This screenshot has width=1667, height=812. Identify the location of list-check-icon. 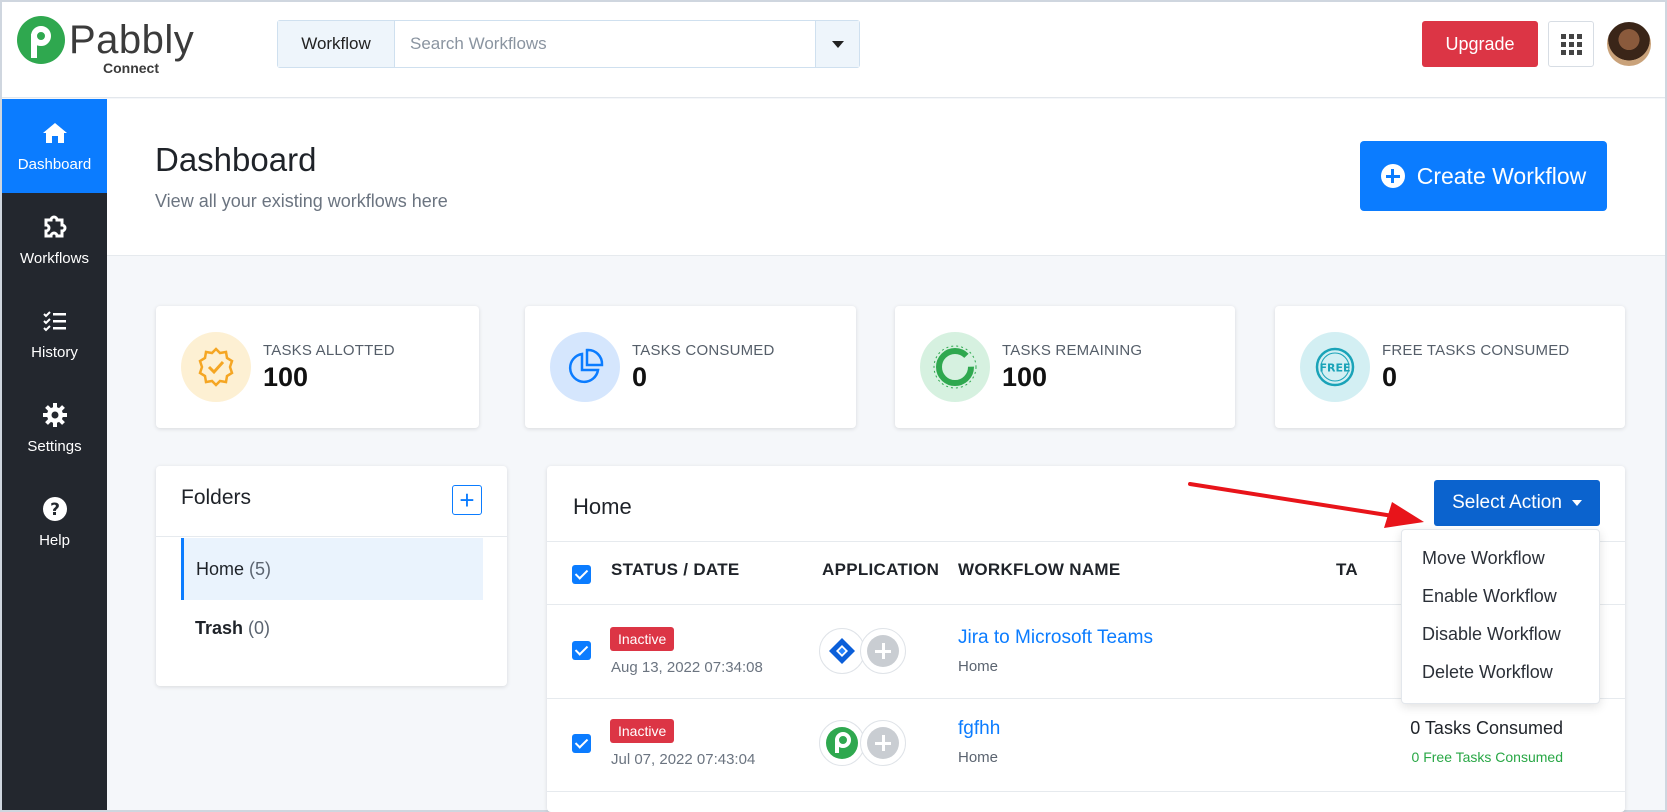
(55, 321).